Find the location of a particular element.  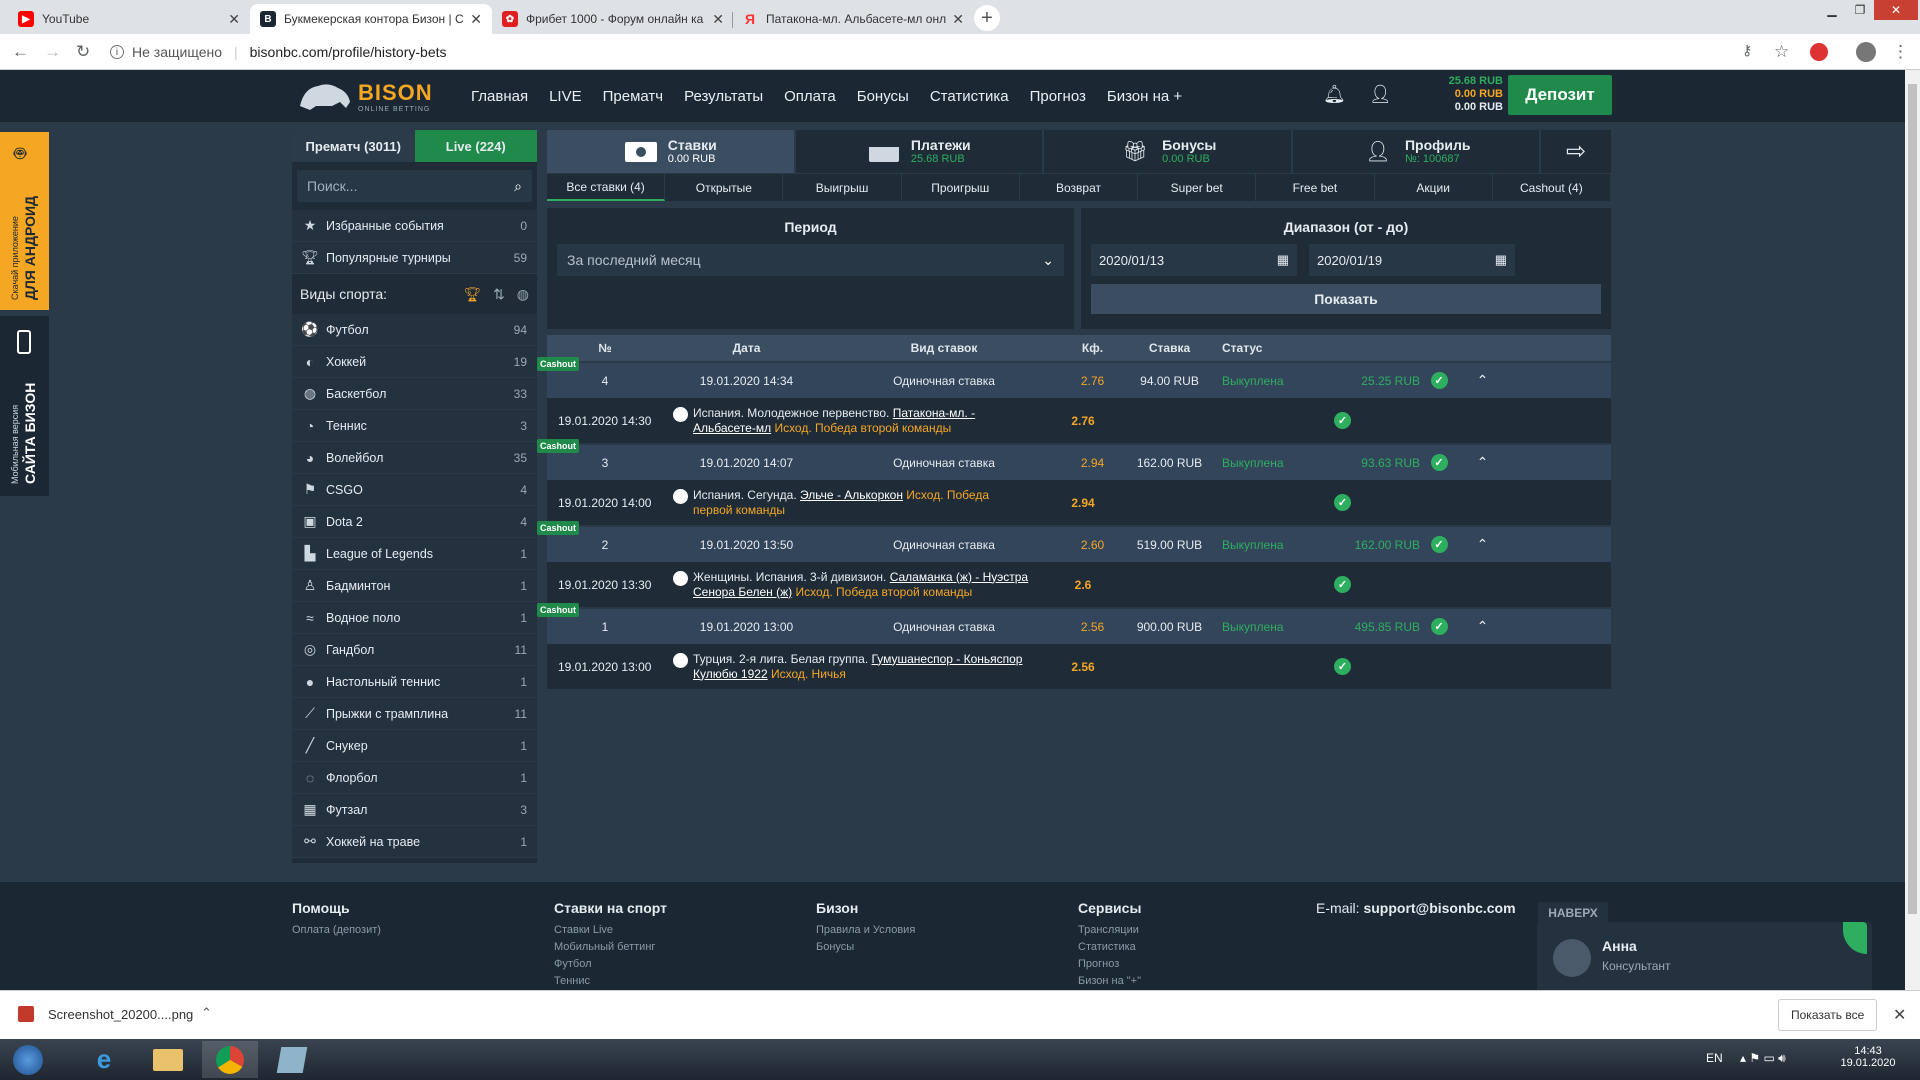

category-bets: Ставки 0.00 RUB is located at coordinates (671, 151).